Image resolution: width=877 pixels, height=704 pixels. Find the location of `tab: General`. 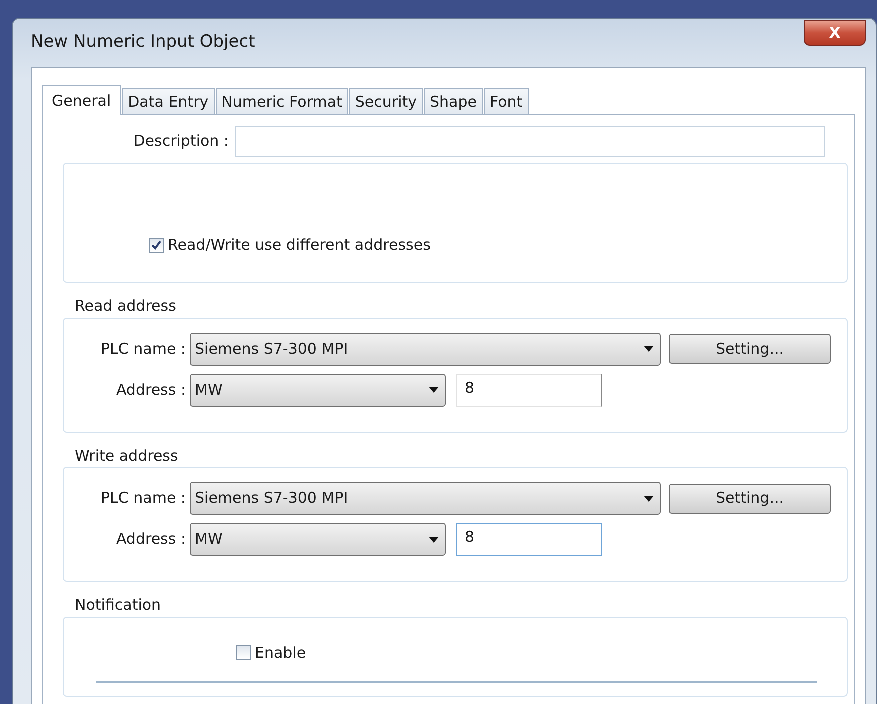

tab: General is located at coordinates (82, 100).